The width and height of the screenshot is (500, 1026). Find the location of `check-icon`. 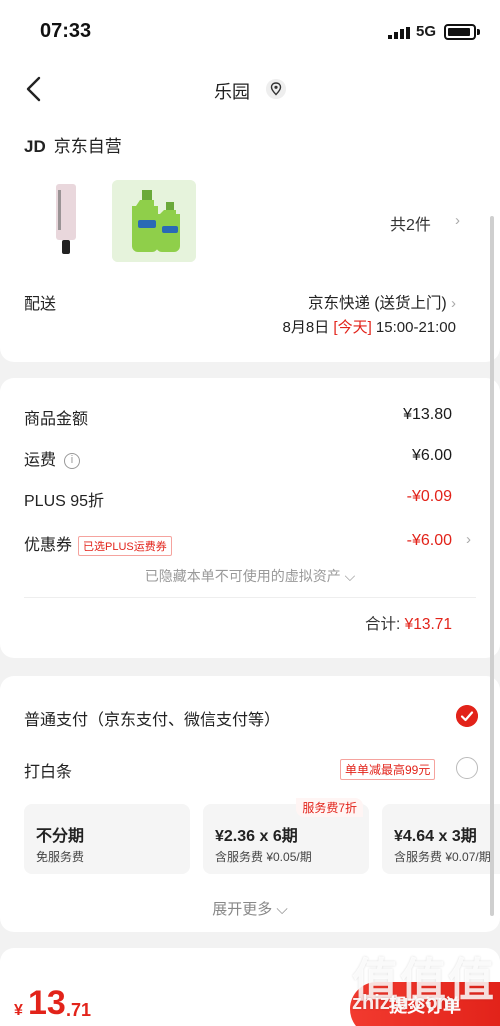

check-icon is located at coordinates (467, 716).